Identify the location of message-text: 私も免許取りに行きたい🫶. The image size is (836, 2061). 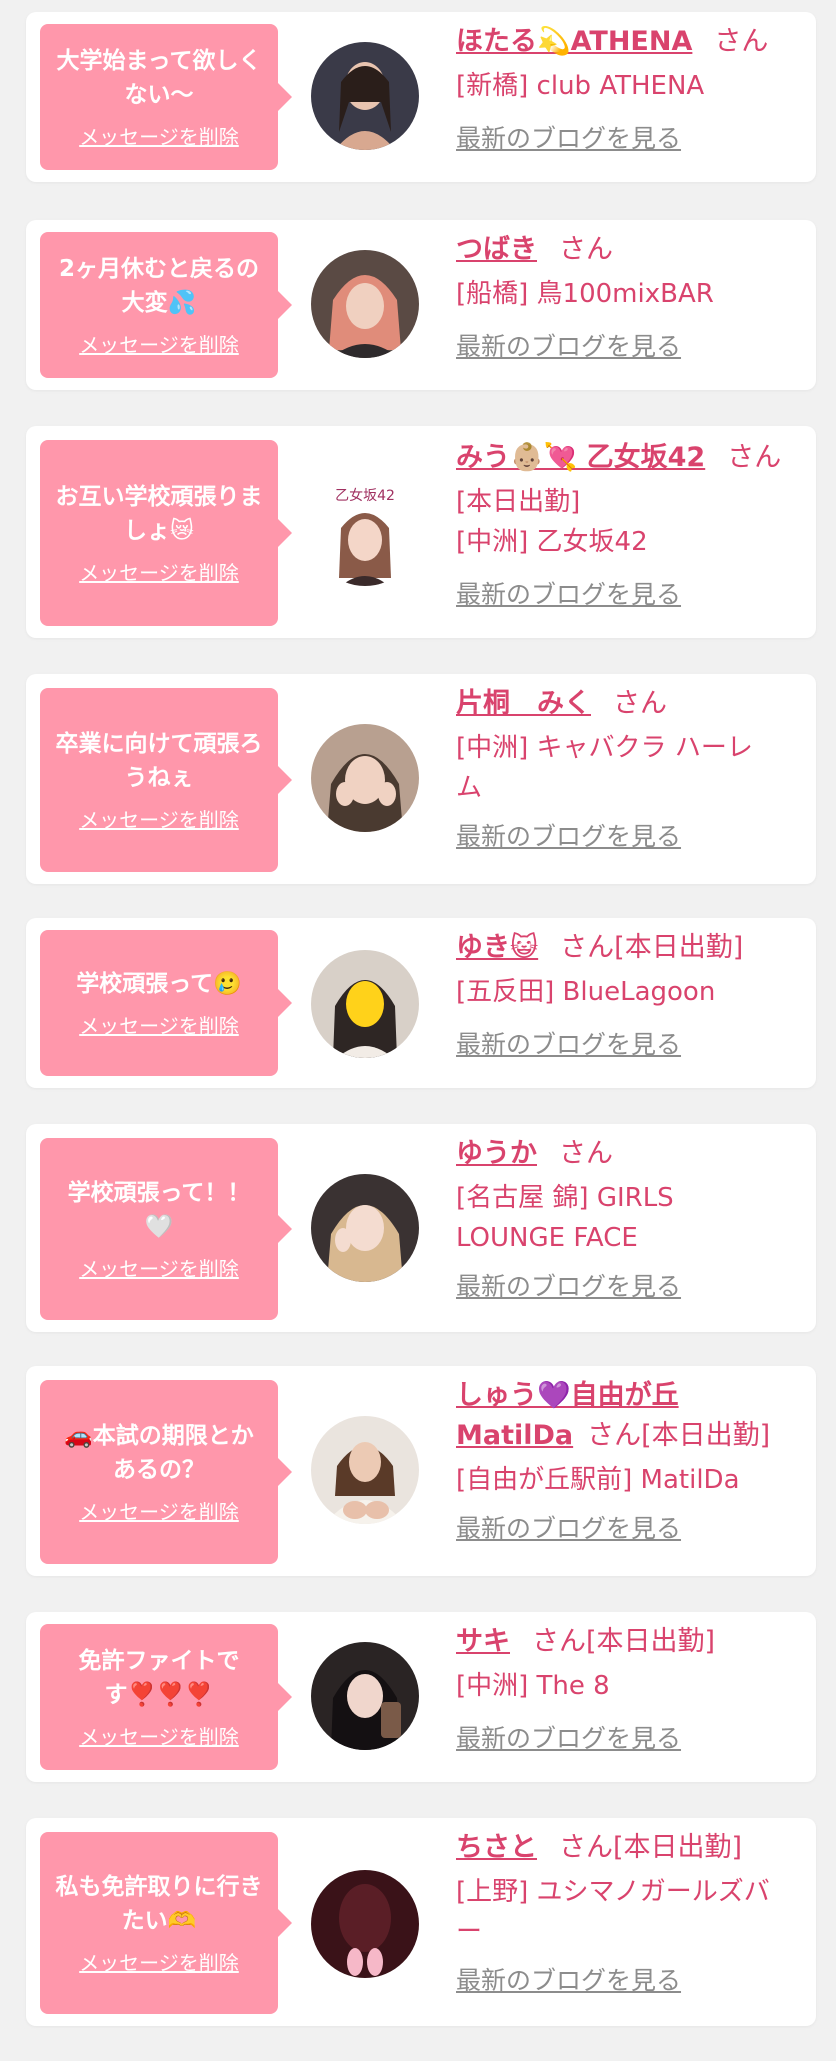
(159, 1904).